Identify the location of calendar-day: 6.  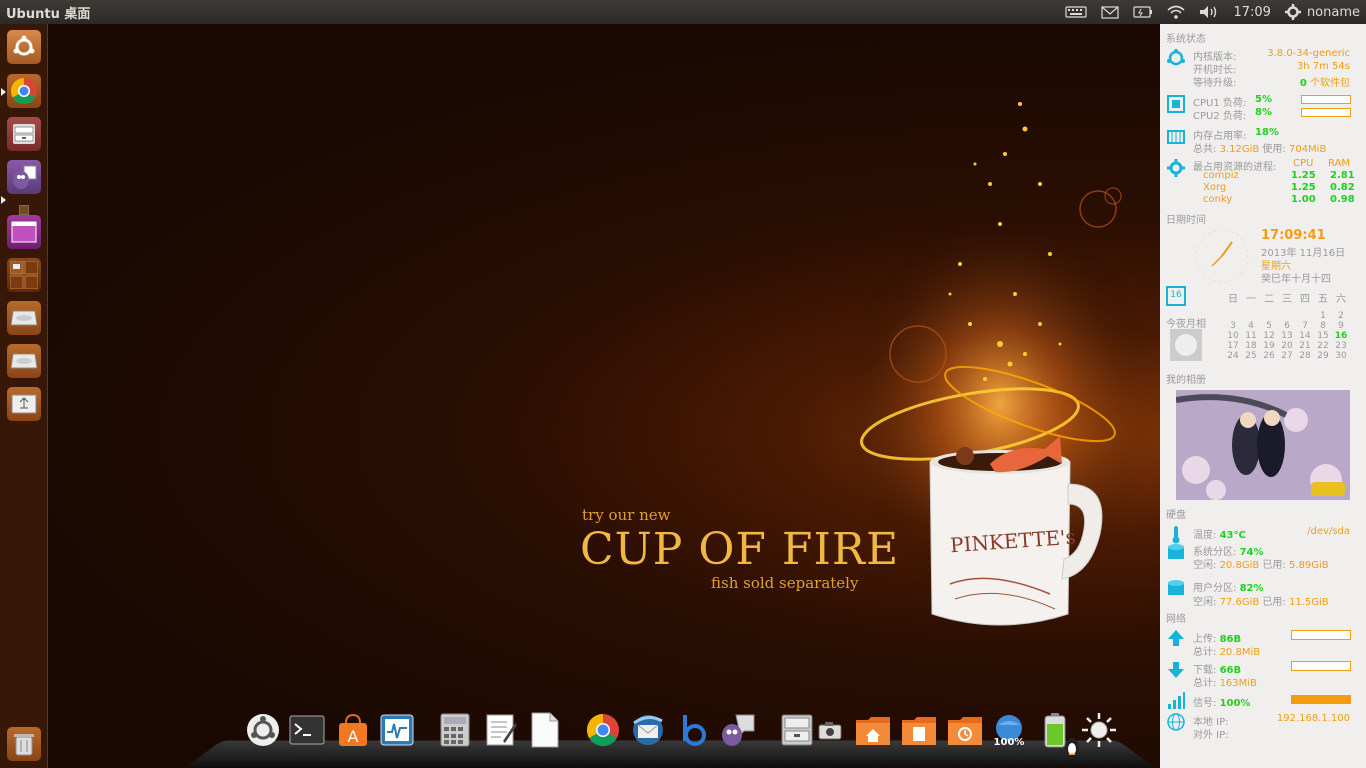
(1287, 326).